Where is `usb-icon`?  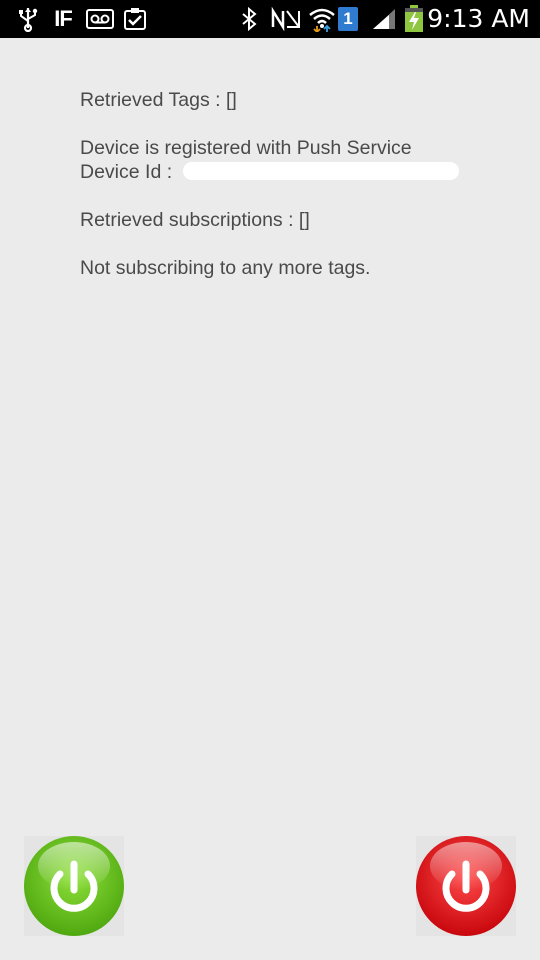
usb-icon is located at coordinates (28, 19).